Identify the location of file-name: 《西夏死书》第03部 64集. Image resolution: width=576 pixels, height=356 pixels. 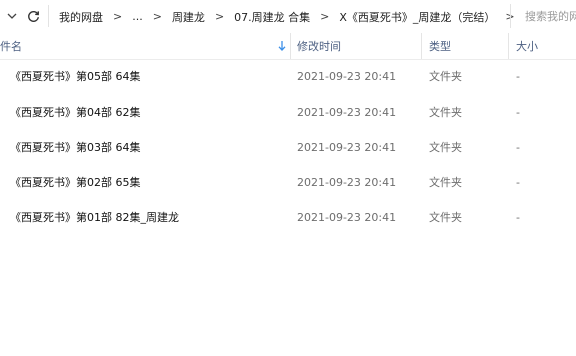
(75, 147).